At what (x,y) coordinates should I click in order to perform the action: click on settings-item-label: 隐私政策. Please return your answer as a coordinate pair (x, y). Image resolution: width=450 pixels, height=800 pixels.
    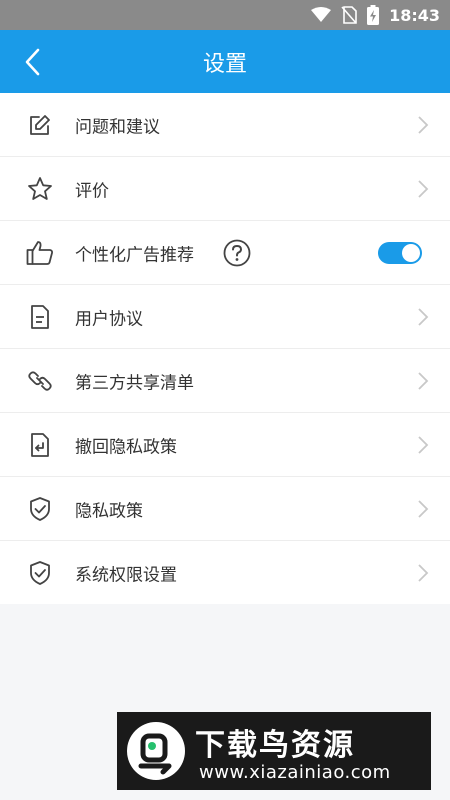
    Looking at the image, I should click on (109, 511).